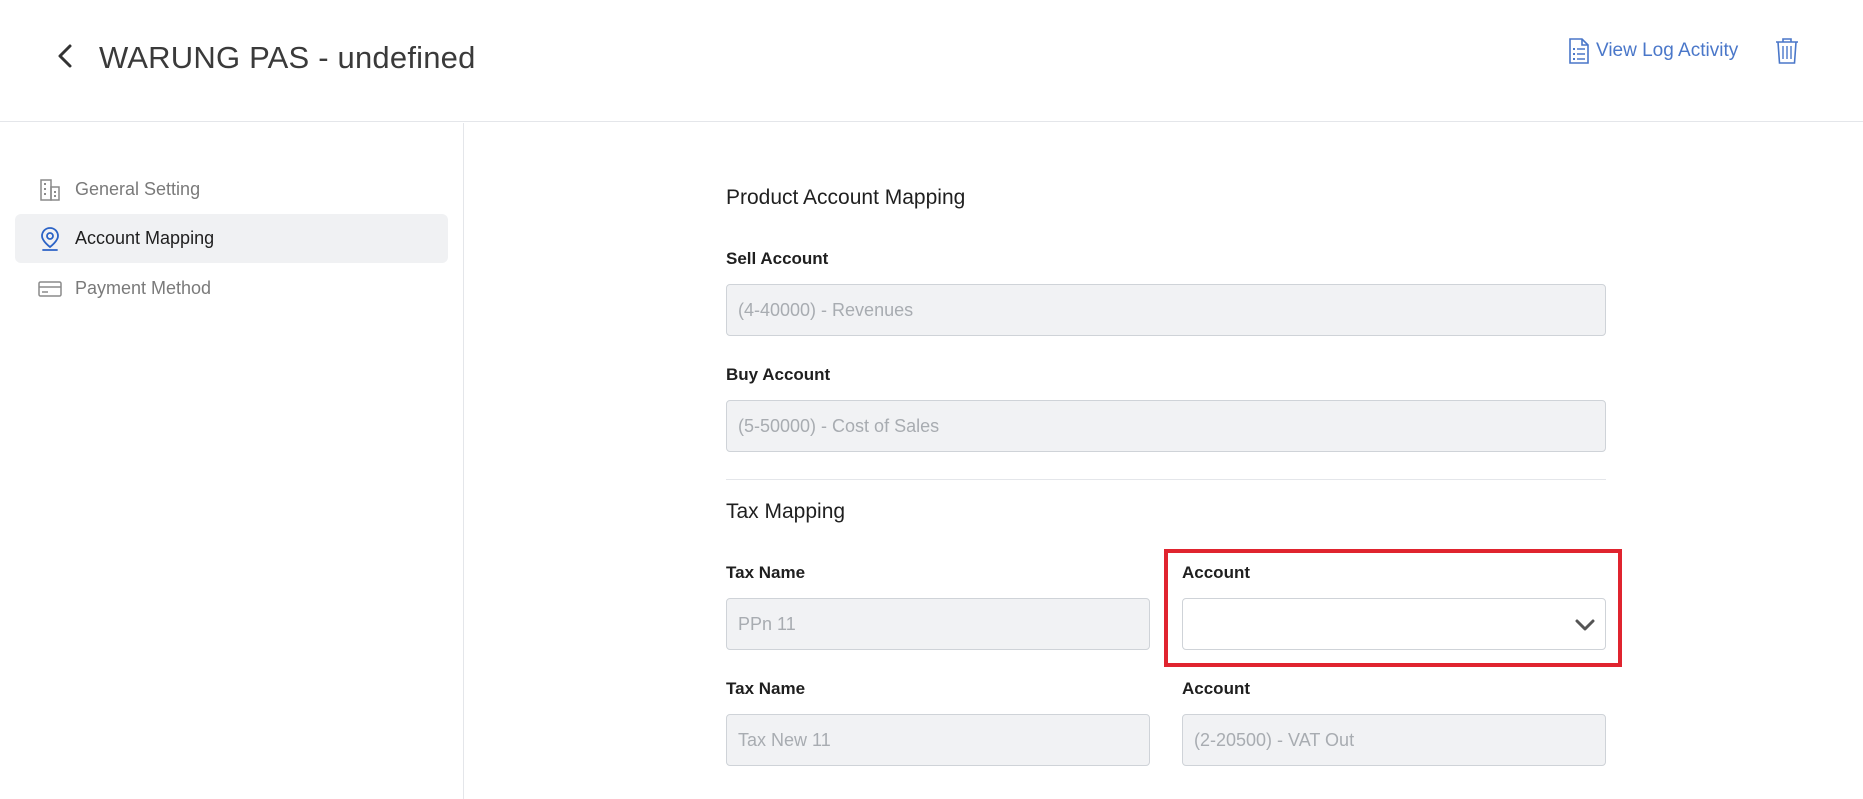 The height and width of the screenshot is (799, 1863). What do you see at coordinates (50, 239) in the screenshot?
I see `map-pin-icon` at bounding box center [50, 239].